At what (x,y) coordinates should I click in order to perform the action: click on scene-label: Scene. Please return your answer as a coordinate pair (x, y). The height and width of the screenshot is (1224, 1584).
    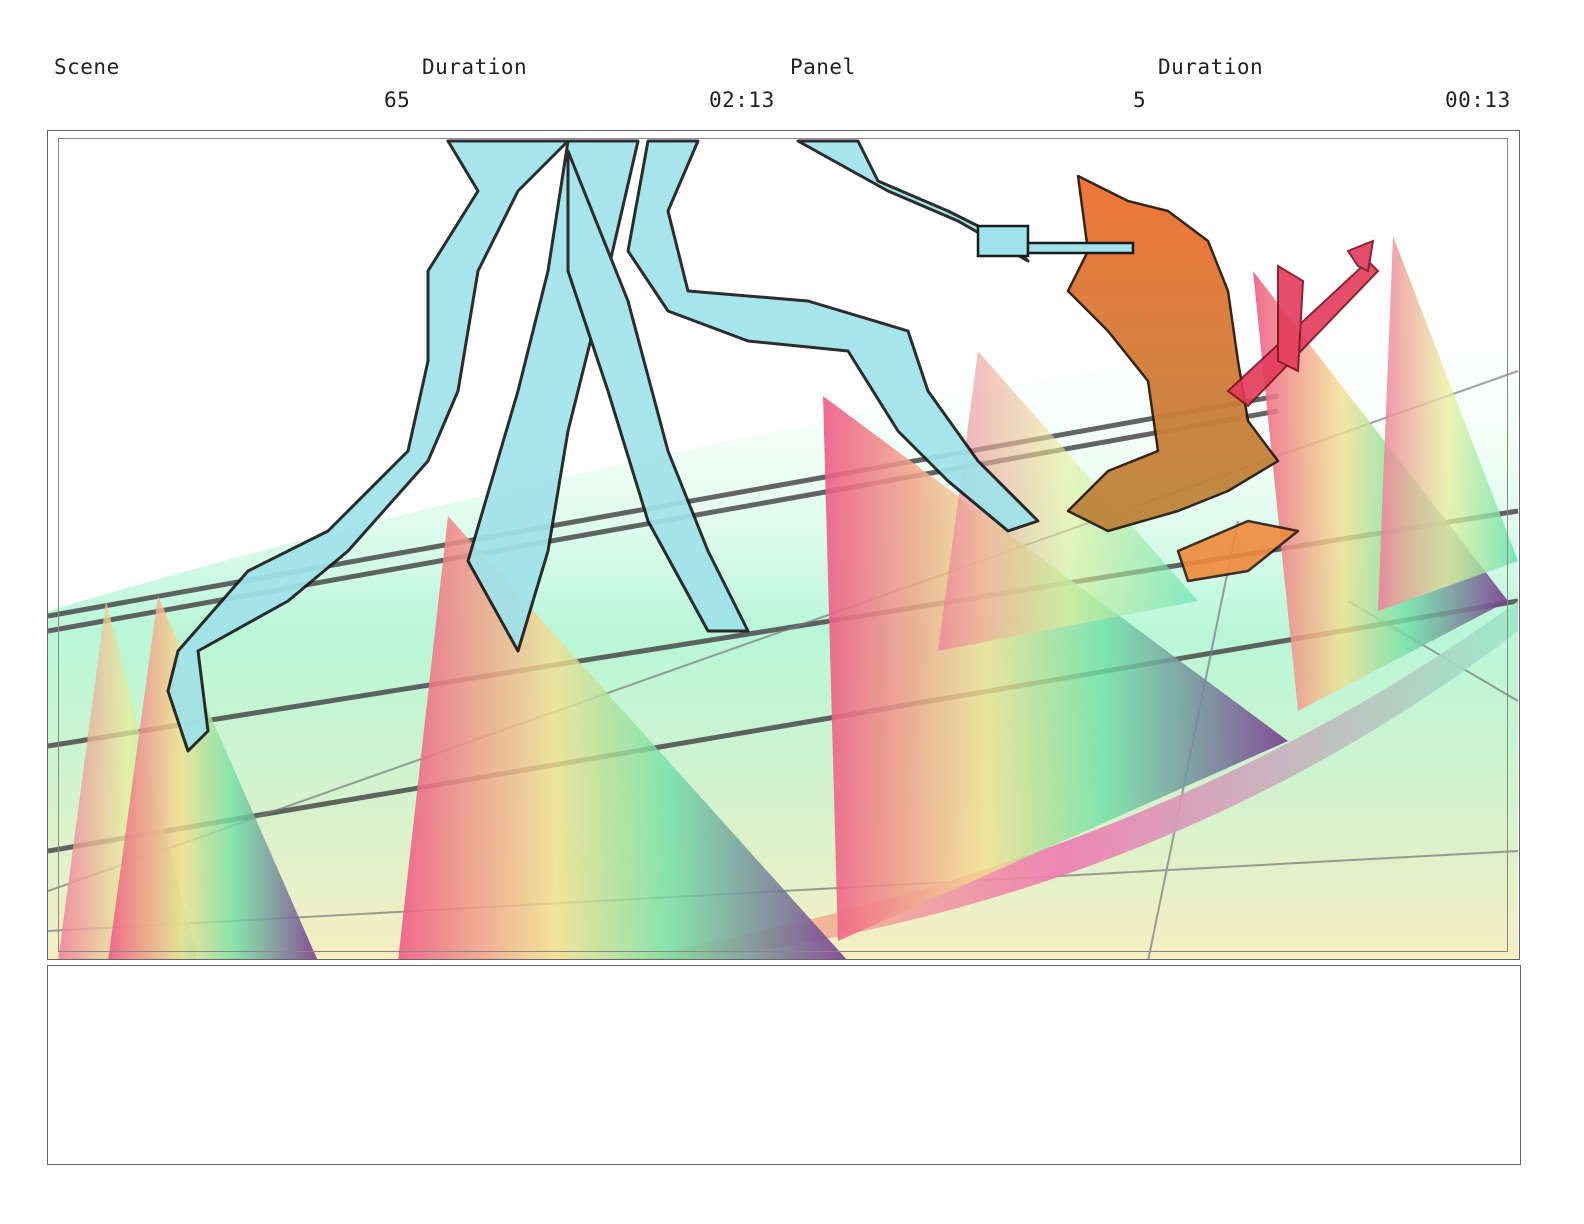
    Looking at the image, I should click on (87, 67).